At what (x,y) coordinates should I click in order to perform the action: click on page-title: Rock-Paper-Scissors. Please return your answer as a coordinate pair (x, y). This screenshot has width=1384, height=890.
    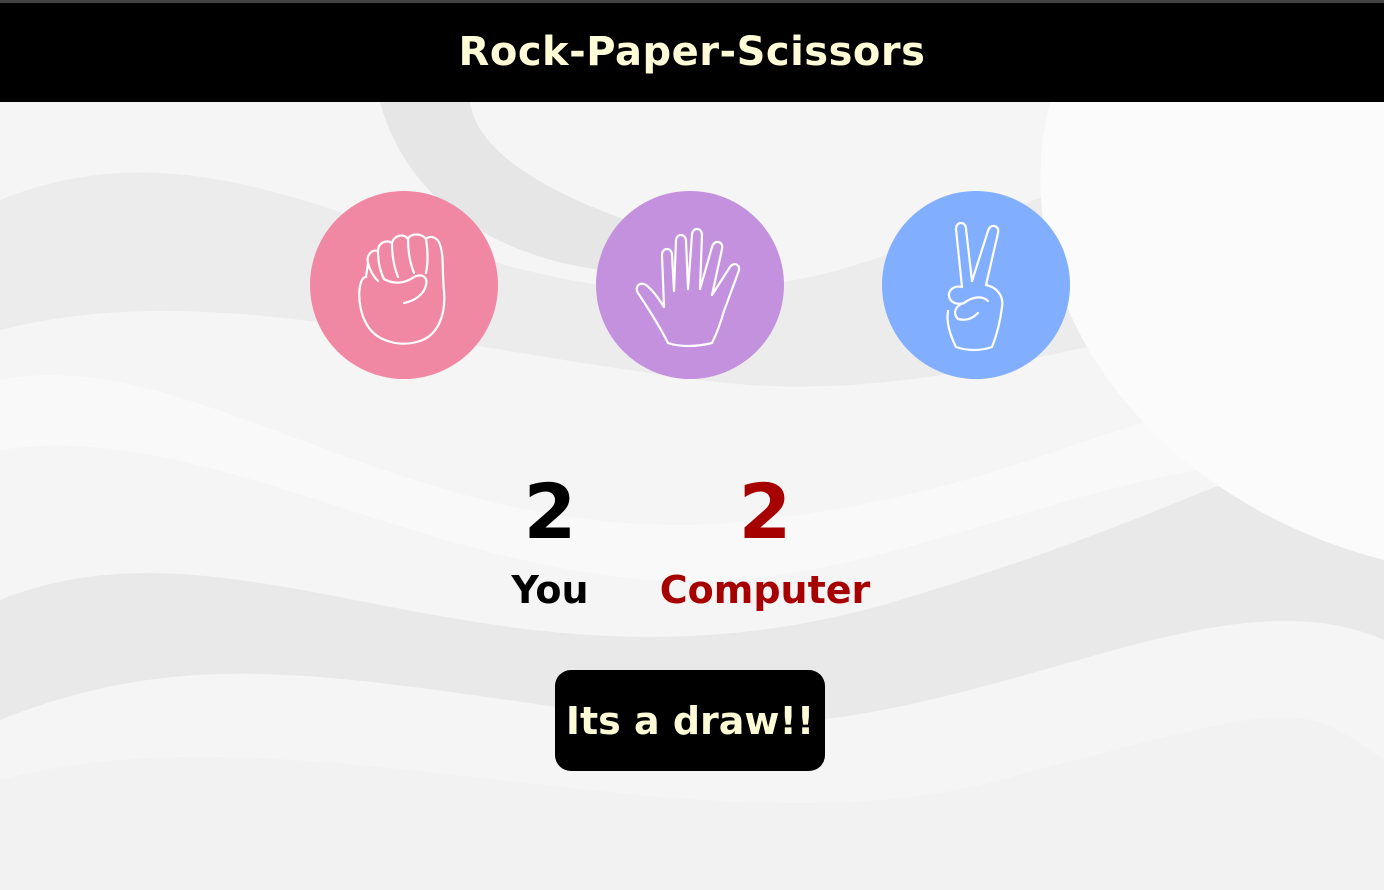
    Looking at the image, I should click on (692, 51).